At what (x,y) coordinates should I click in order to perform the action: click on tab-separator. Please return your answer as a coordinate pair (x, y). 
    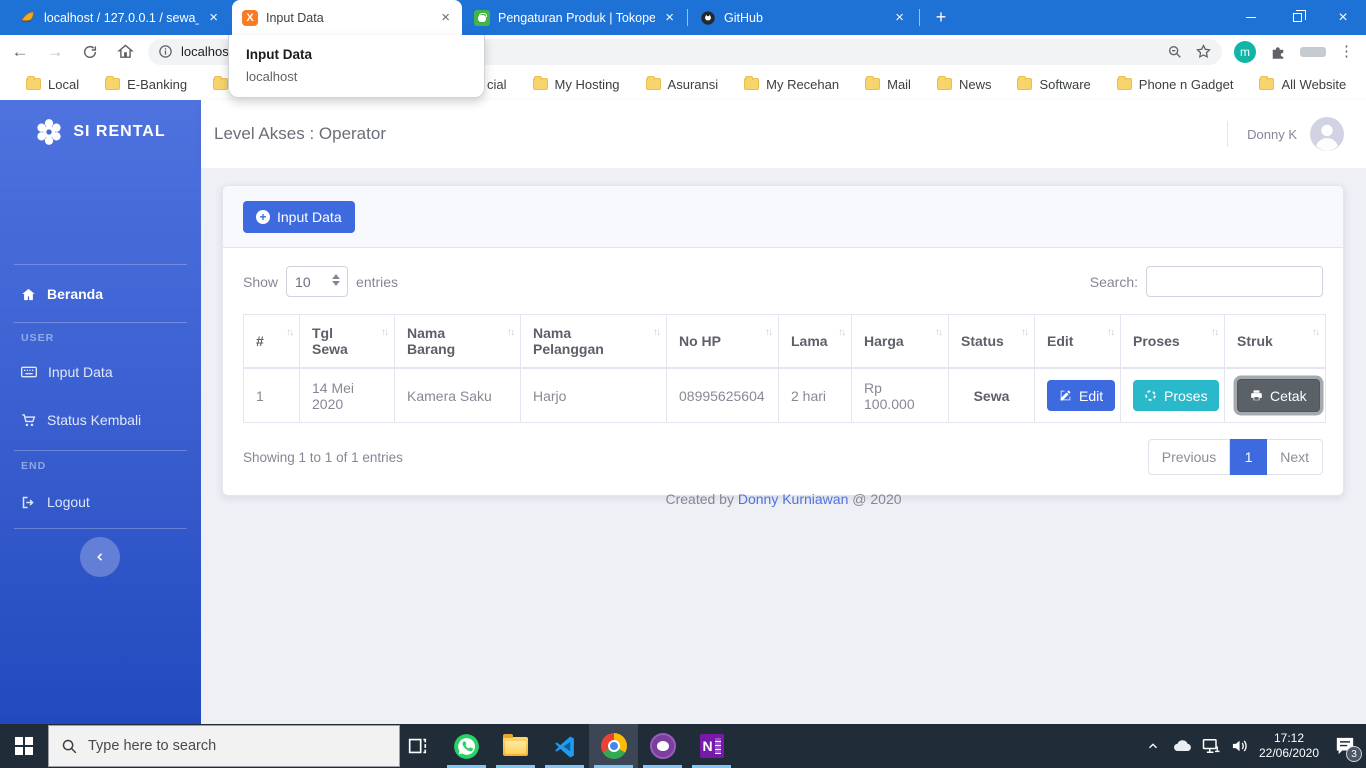
    Looking at the image, I should click on (919, 17).